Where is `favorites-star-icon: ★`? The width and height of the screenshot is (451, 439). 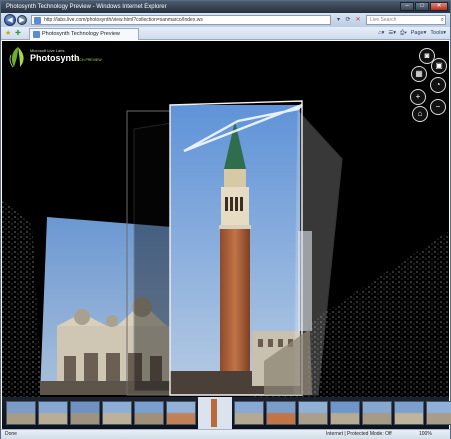
favorites-star-icon: ★ is located at coordinates (8, 33).